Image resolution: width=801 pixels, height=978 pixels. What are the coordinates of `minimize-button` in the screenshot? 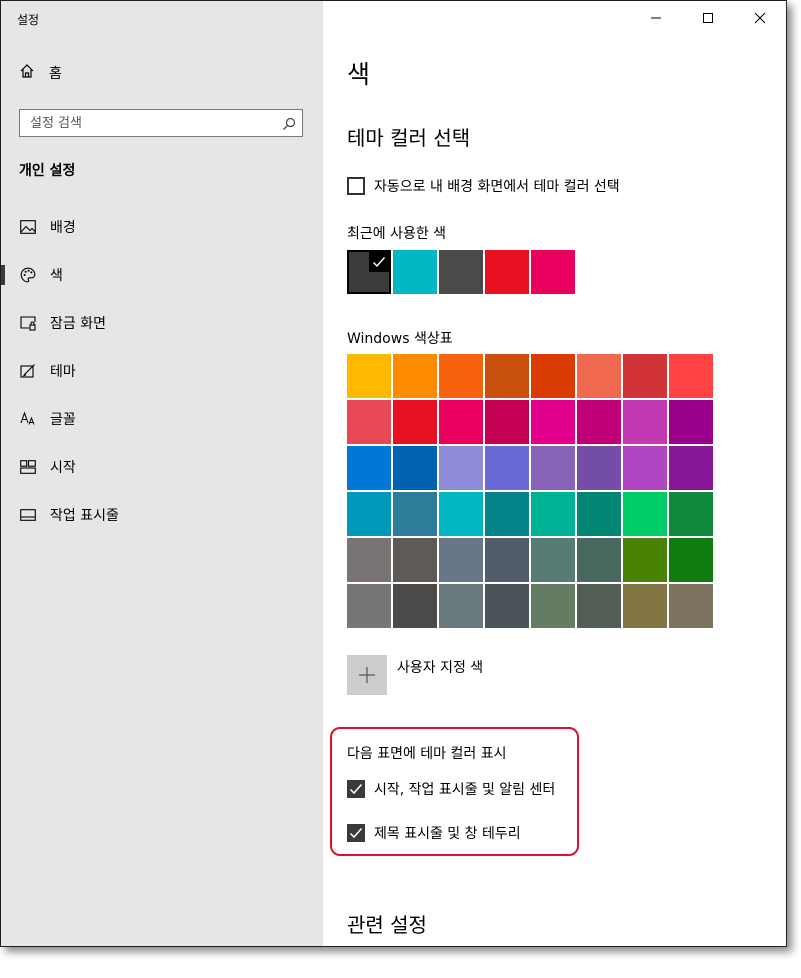 It's located at (656, 18).